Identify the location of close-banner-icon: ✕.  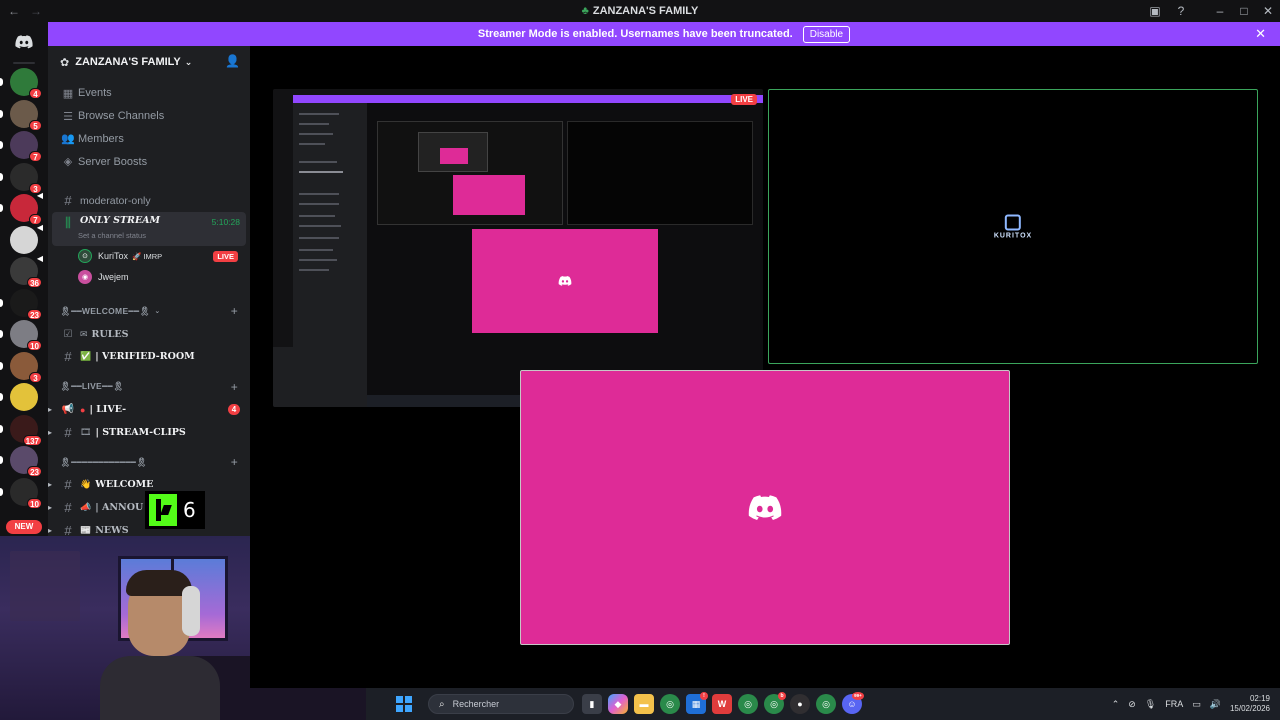
(1260, 34).